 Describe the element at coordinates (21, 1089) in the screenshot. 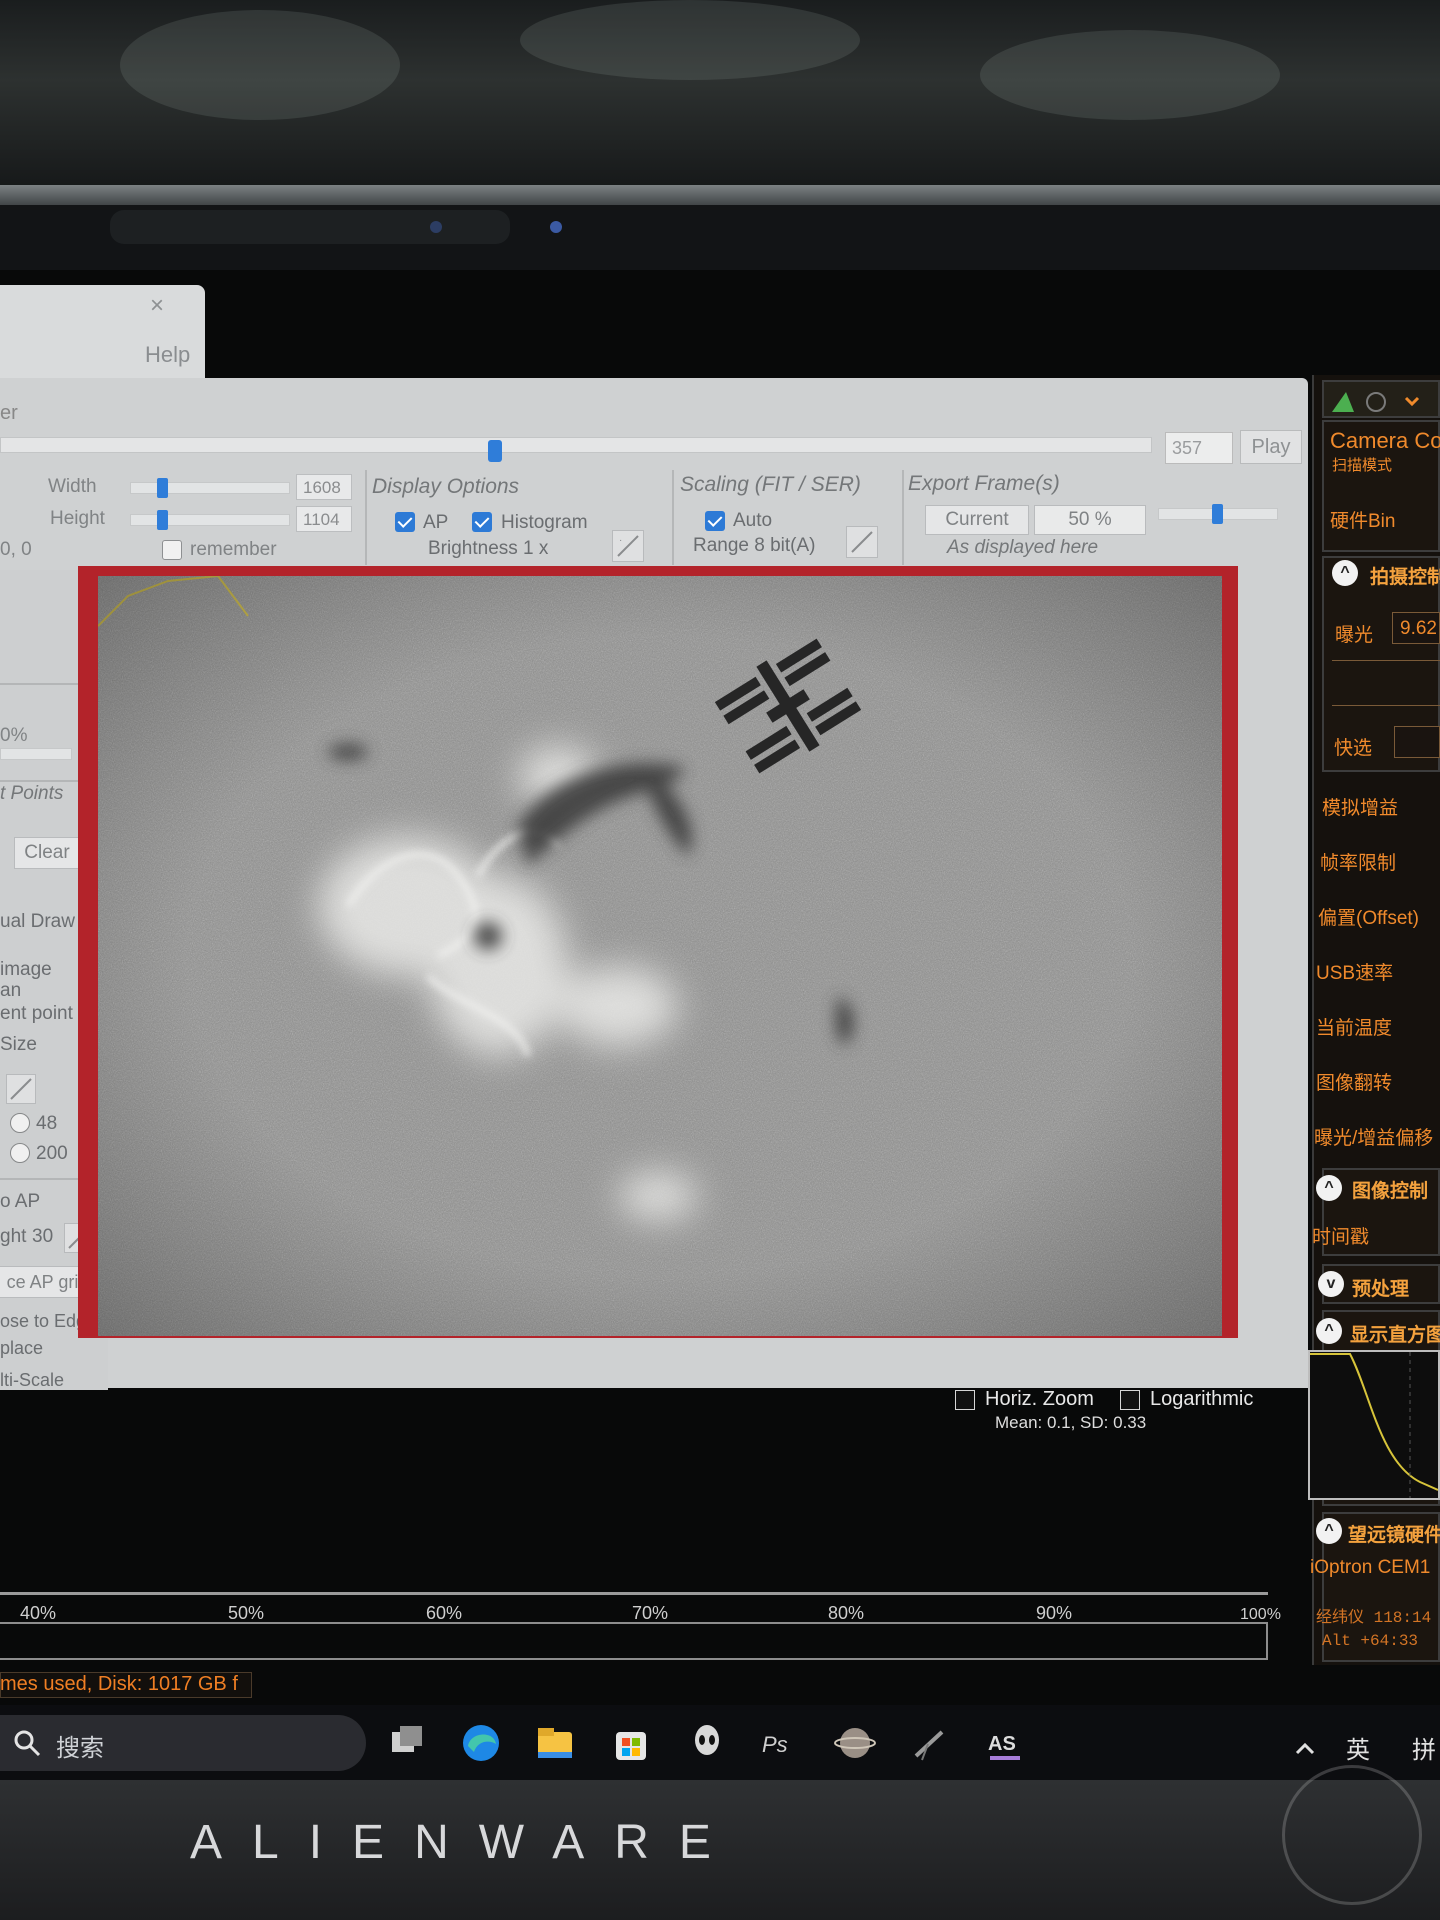

I see `size-reset-button` at that location.